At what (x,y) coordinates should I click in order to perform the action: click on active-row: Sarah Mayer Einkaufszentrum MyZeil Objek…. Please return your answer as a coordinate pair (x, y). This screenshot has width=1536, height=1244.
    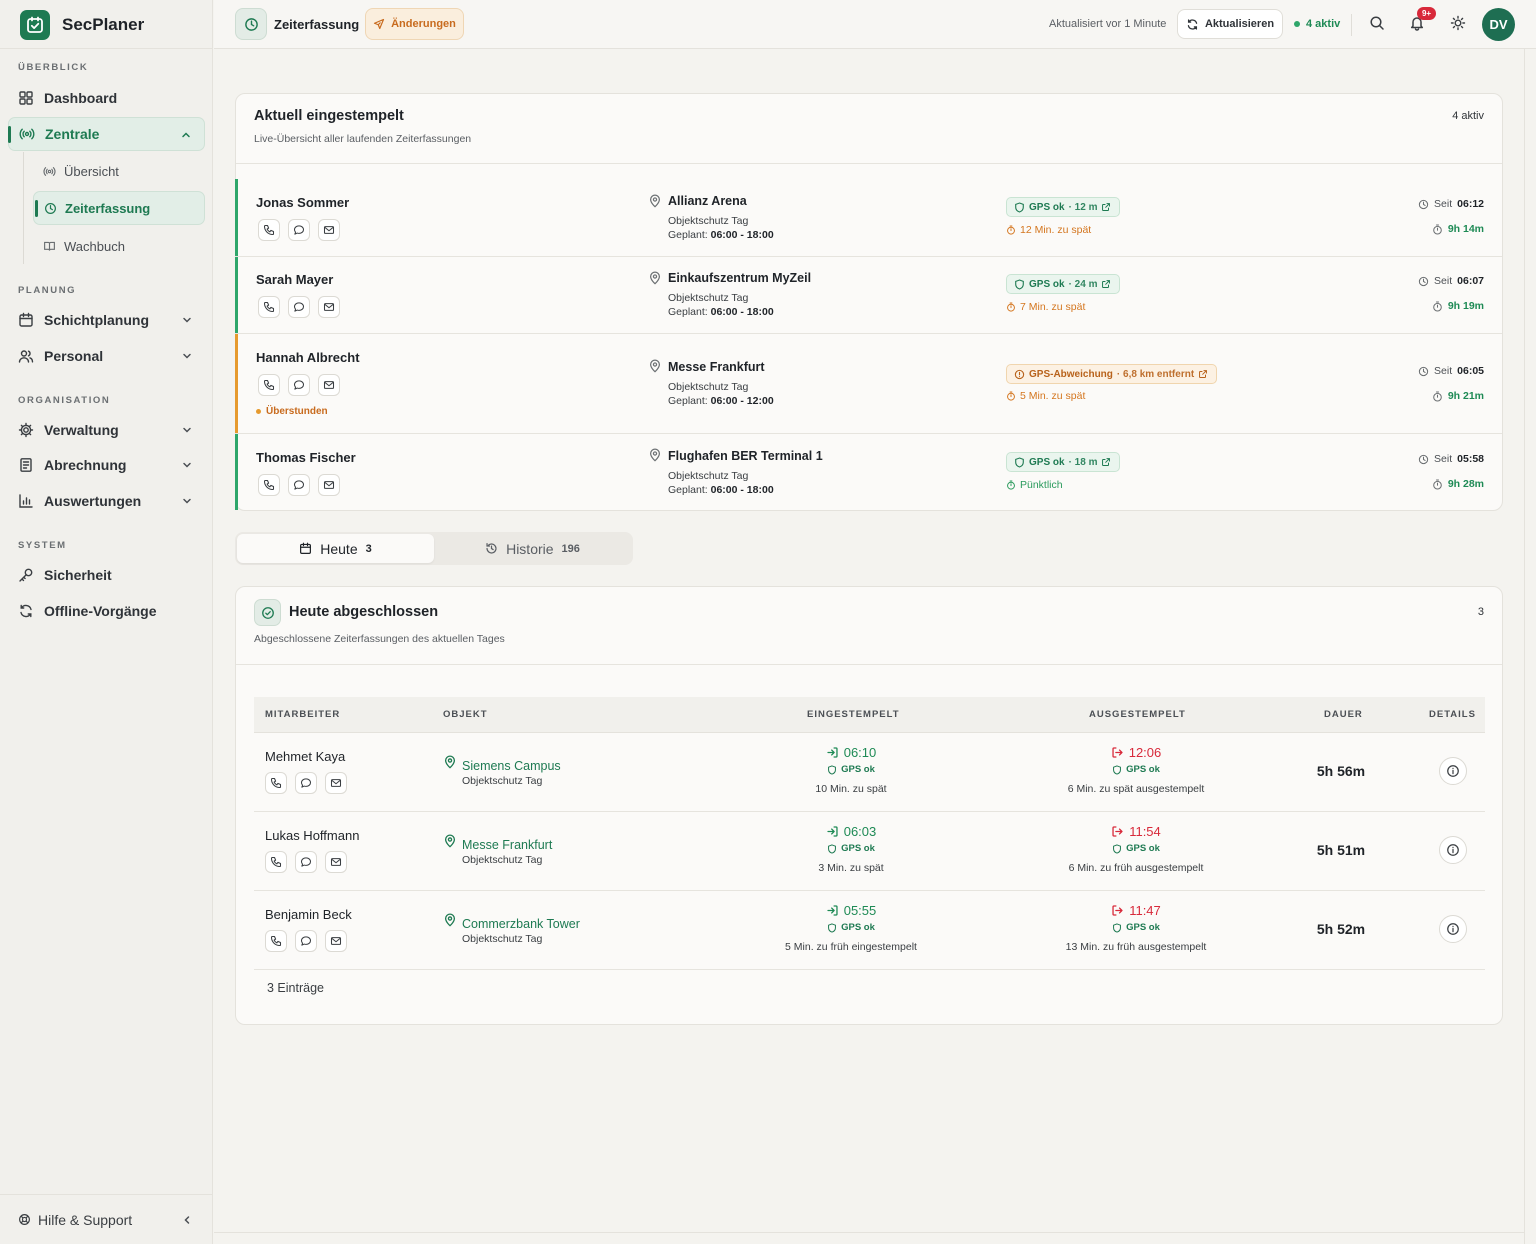
    Looking at the image, I should click on (868, 295).